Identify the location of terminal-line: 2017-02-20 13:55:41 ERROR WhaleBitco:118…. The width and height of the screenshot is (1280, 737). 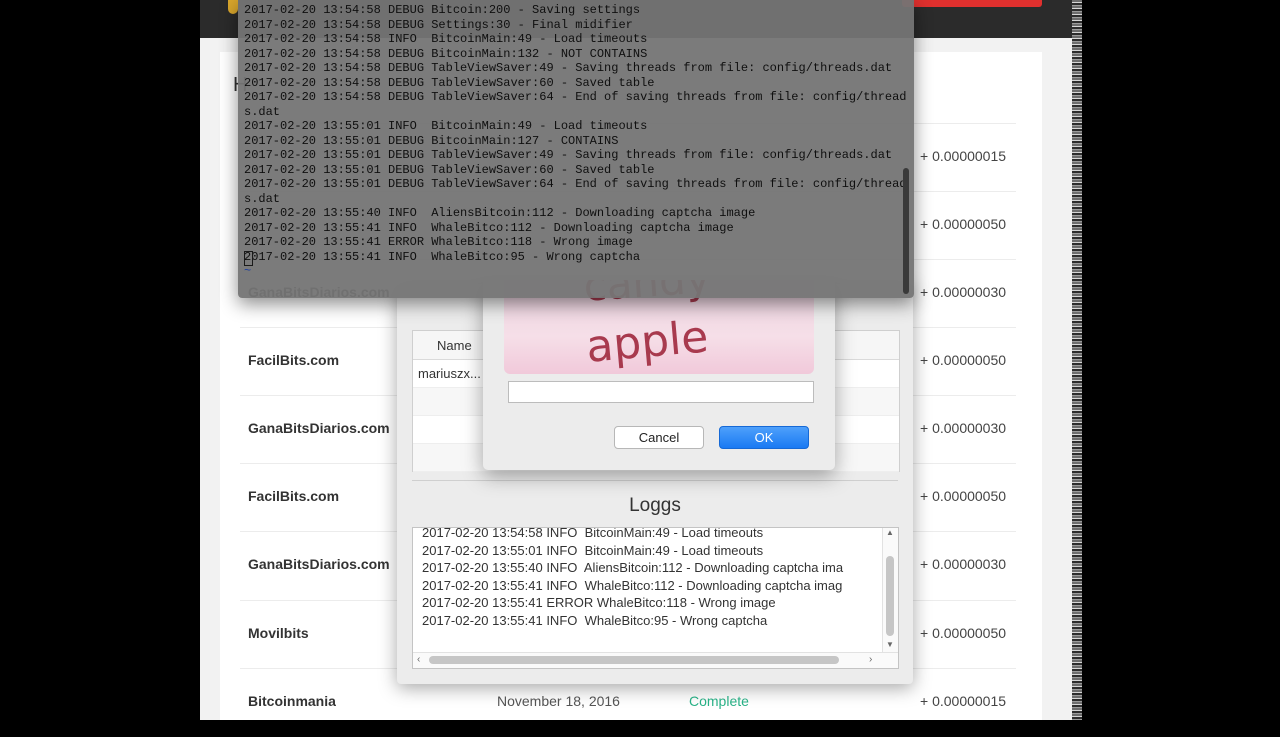
(438, 242).